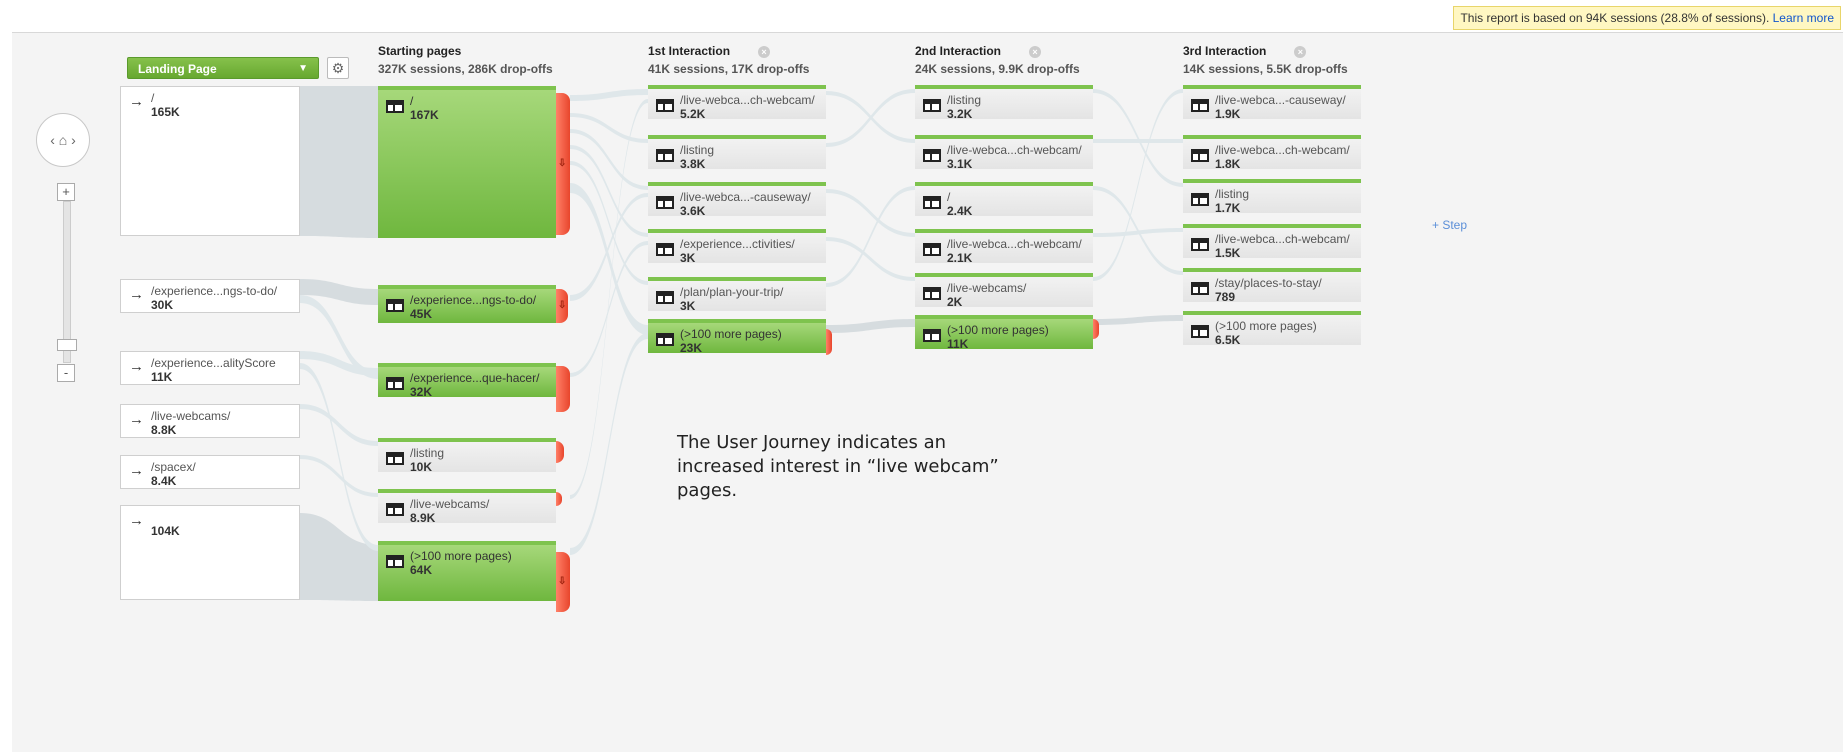  What do you see at coordinates (1228, 340) in the screenshot?
I see `node-count: 6.5K` at bounding box center [1228, 340].